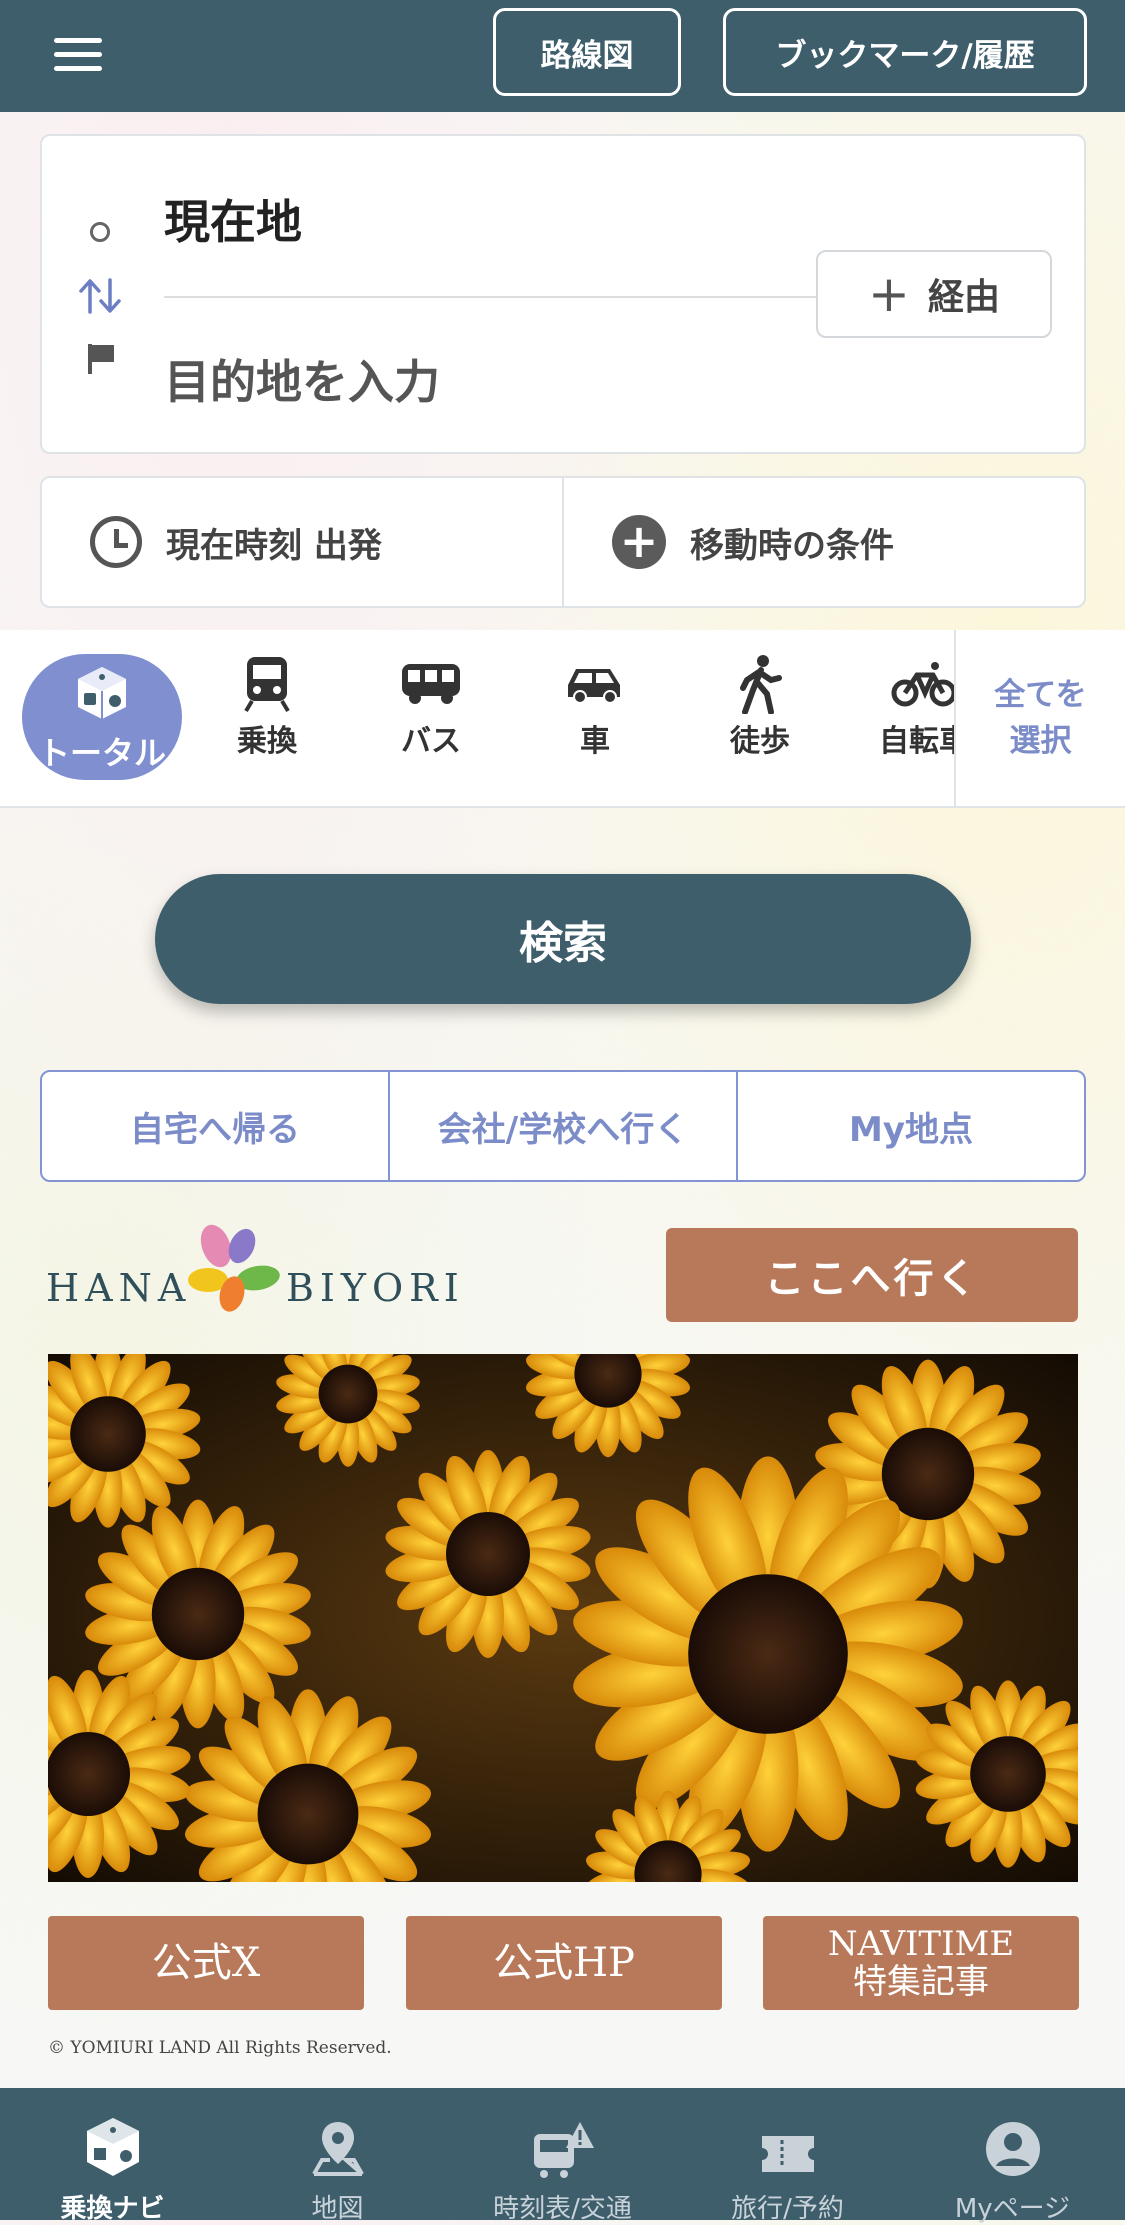 Image resolution: width=1125 pixels, height=2225 pixels. What do you see at coordinates (337, 2209) in the screenshot?
I see `nav-label: 地図` at bounding box center [337, 2209].